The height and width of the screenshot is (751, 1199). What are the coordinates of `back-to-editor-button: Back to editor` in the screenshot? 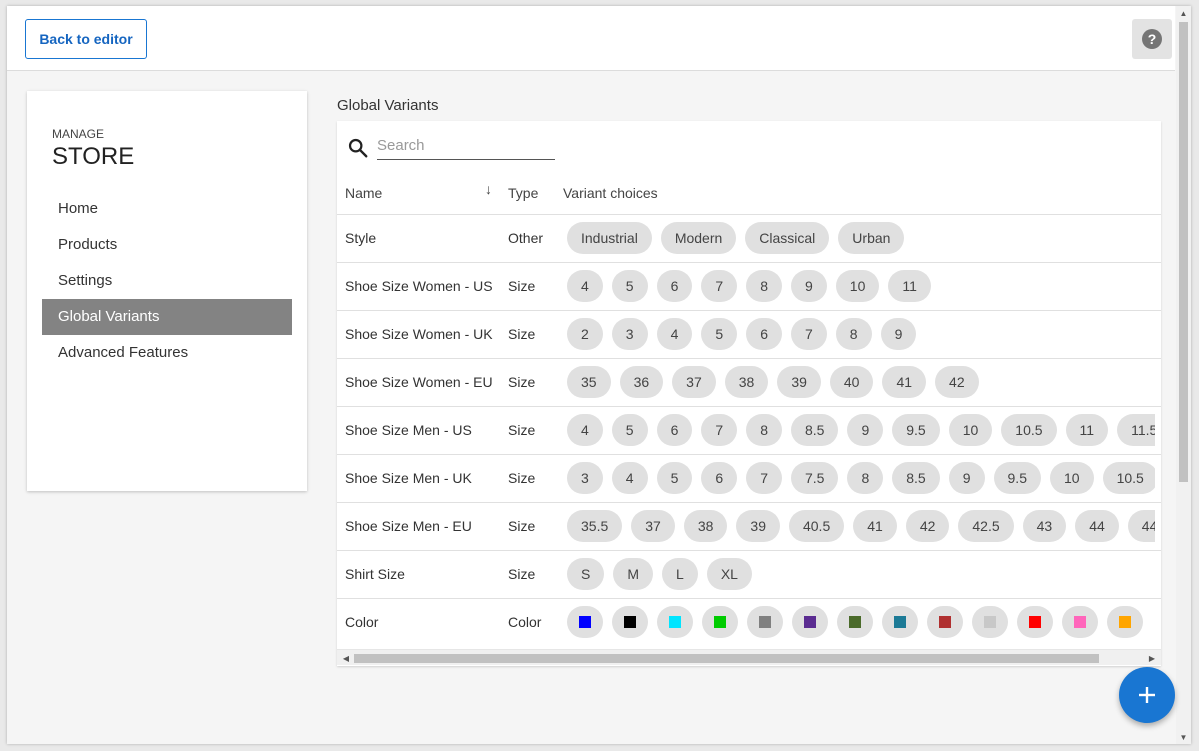 It's located at (86, 39).